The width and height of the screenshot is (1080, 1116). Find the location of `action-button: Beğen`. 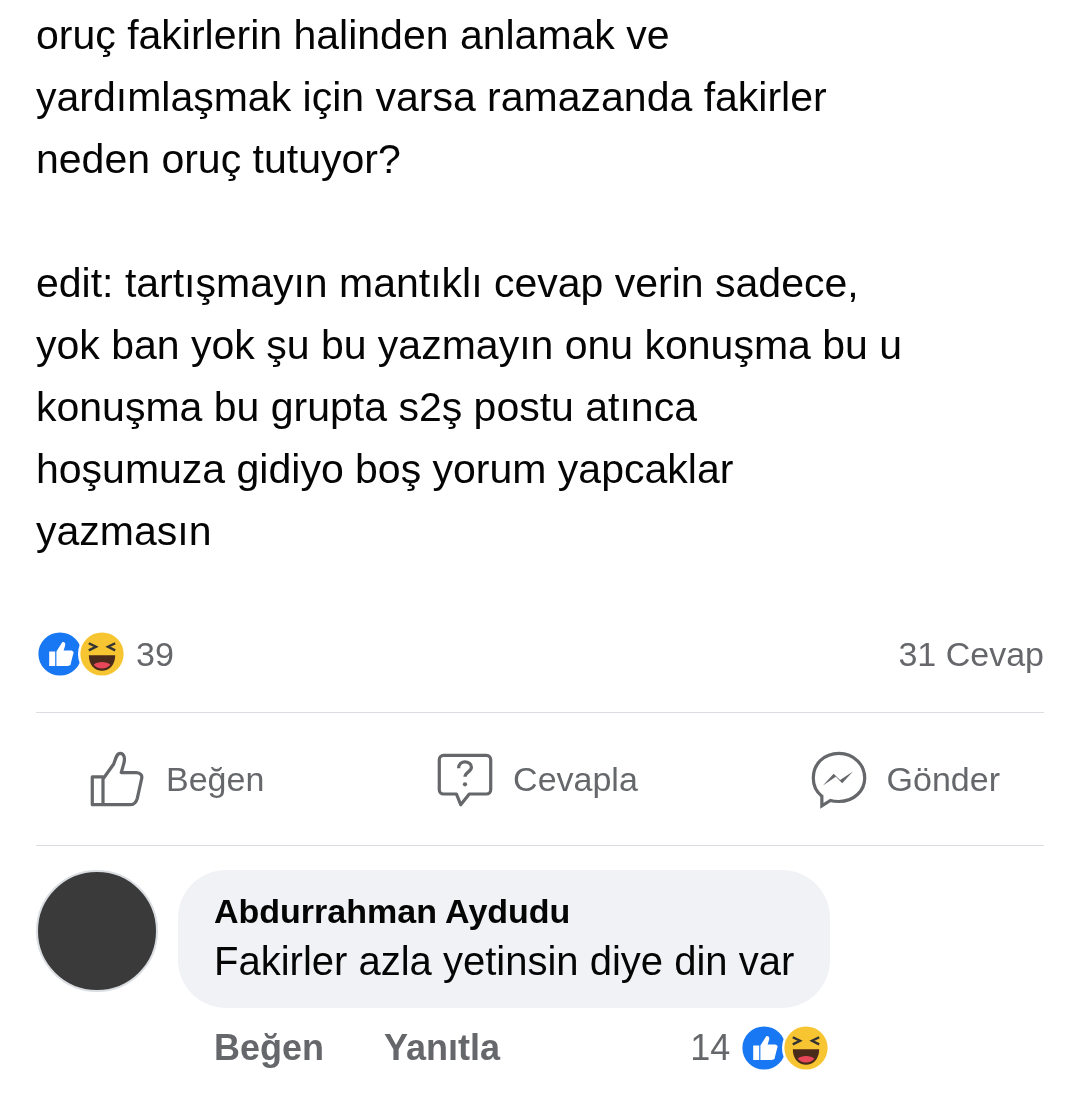

action-button: Beğen is located at coordinates (176, 779).